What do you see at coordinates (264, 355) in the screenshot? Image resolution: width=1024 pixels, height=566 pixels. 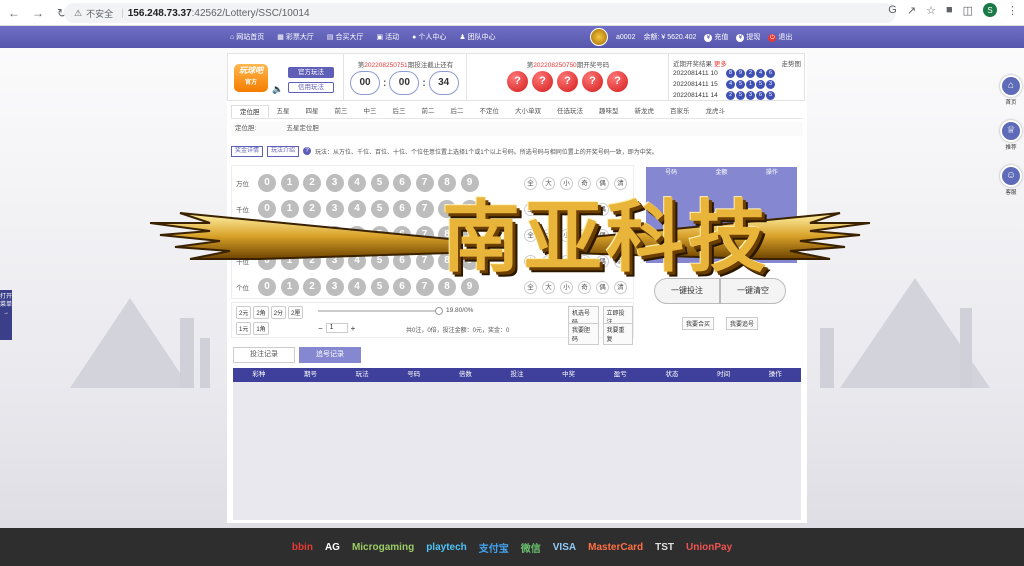 I see `tab-bet-records: 投注记录` at bounding box center [264, 355].